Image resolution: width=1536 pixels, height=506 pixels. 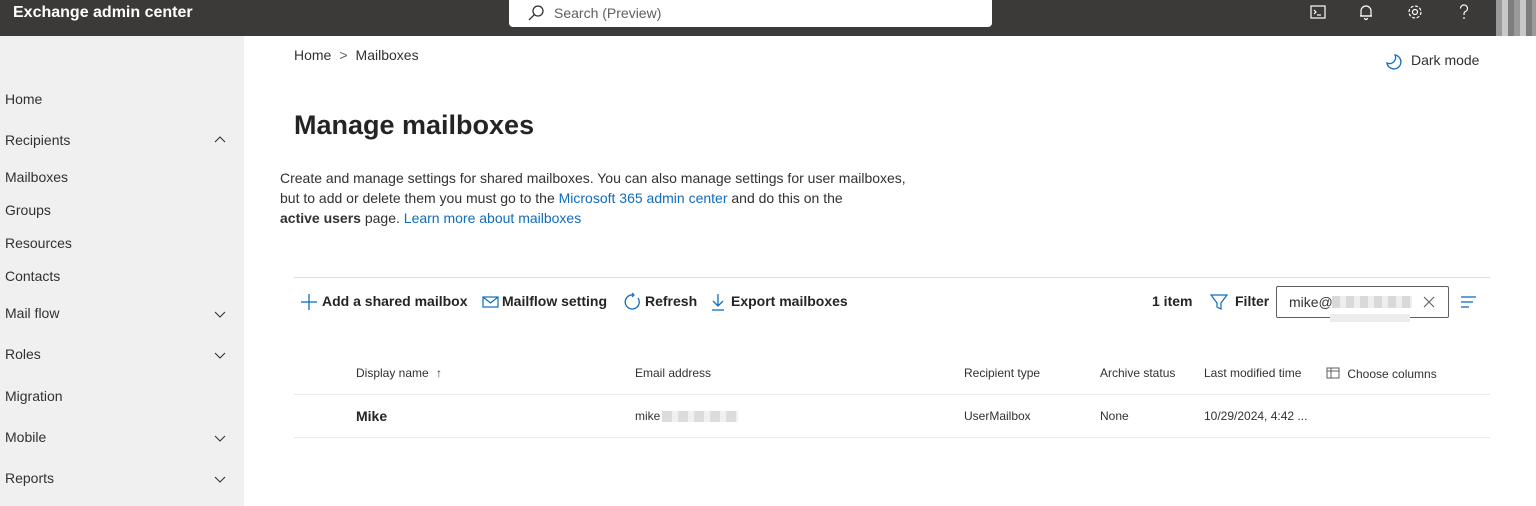 I want to click on sidebar-item-mobile: Mobile, so click(x=25, y=437).